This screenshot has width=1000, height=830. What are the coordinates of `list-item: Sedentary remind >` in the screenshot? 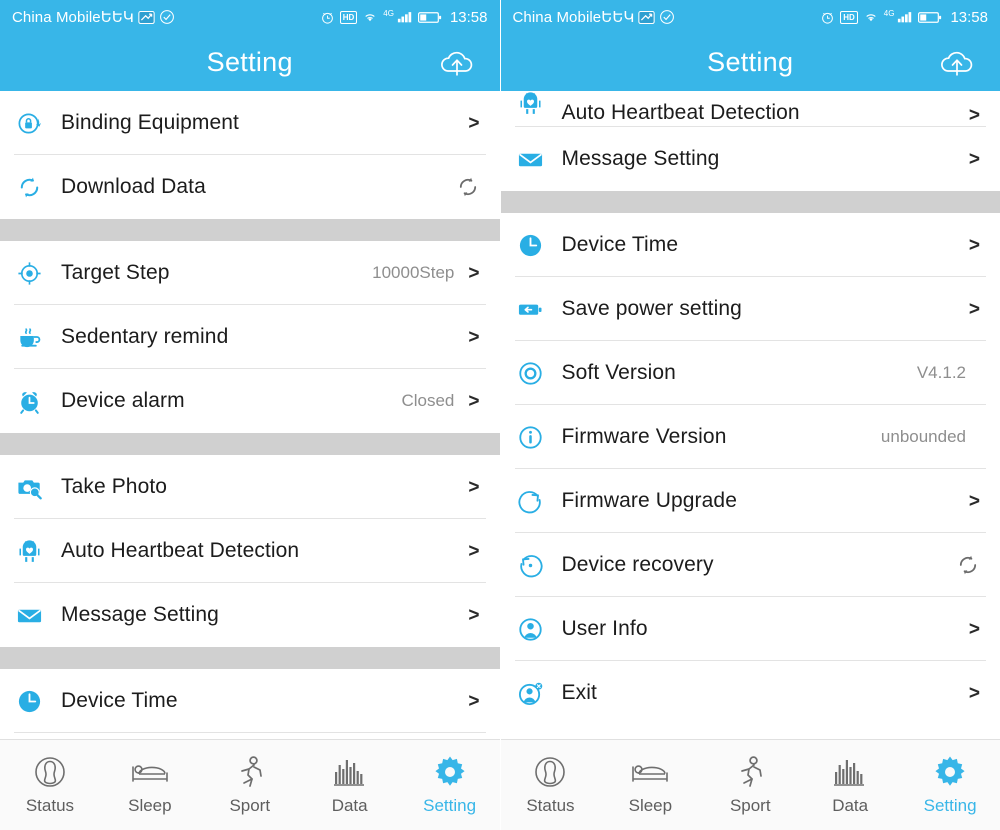 It's located at (250, 337).